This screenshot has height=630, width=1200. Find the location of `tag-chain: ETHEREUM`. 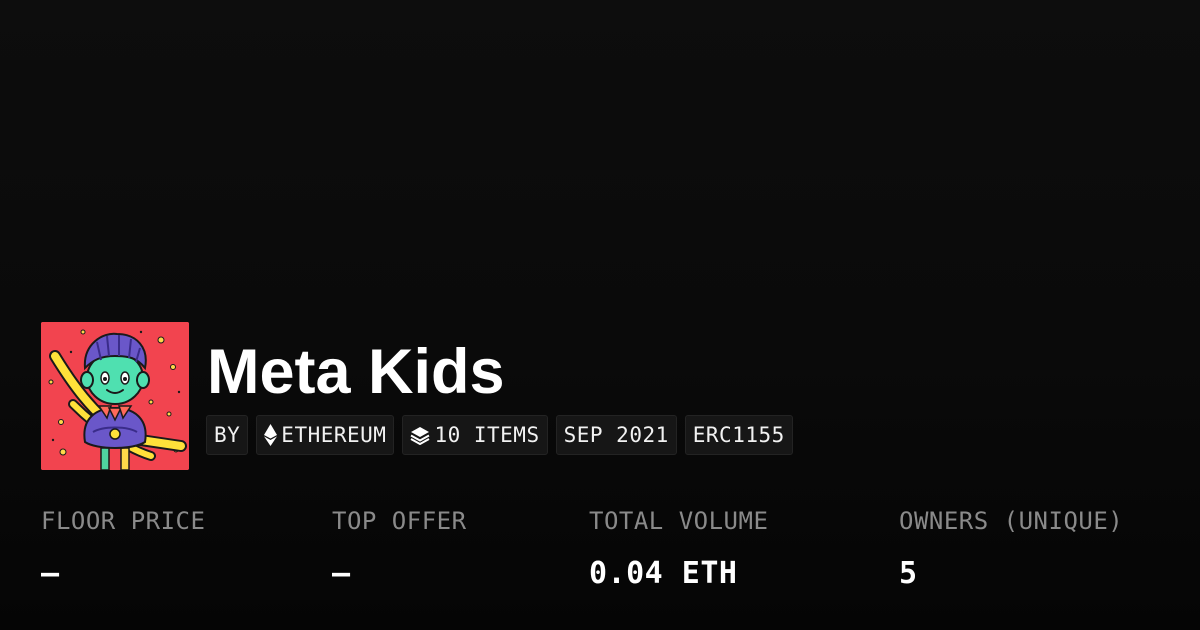

tag-chain: ETHEREUM is located at coordinates (325, 435).